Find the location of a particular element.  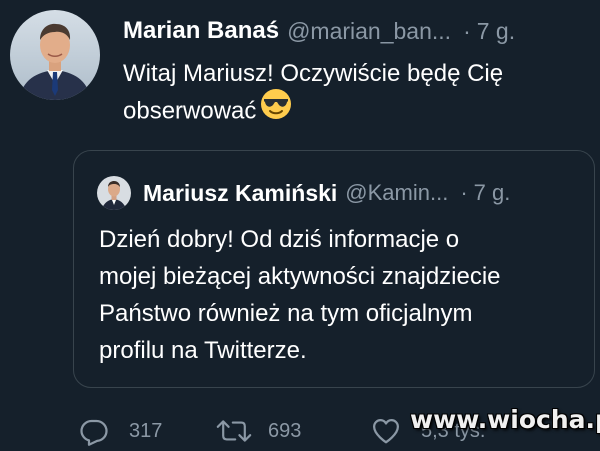

retweet-count: 693 is located at coordinates (285, 430).